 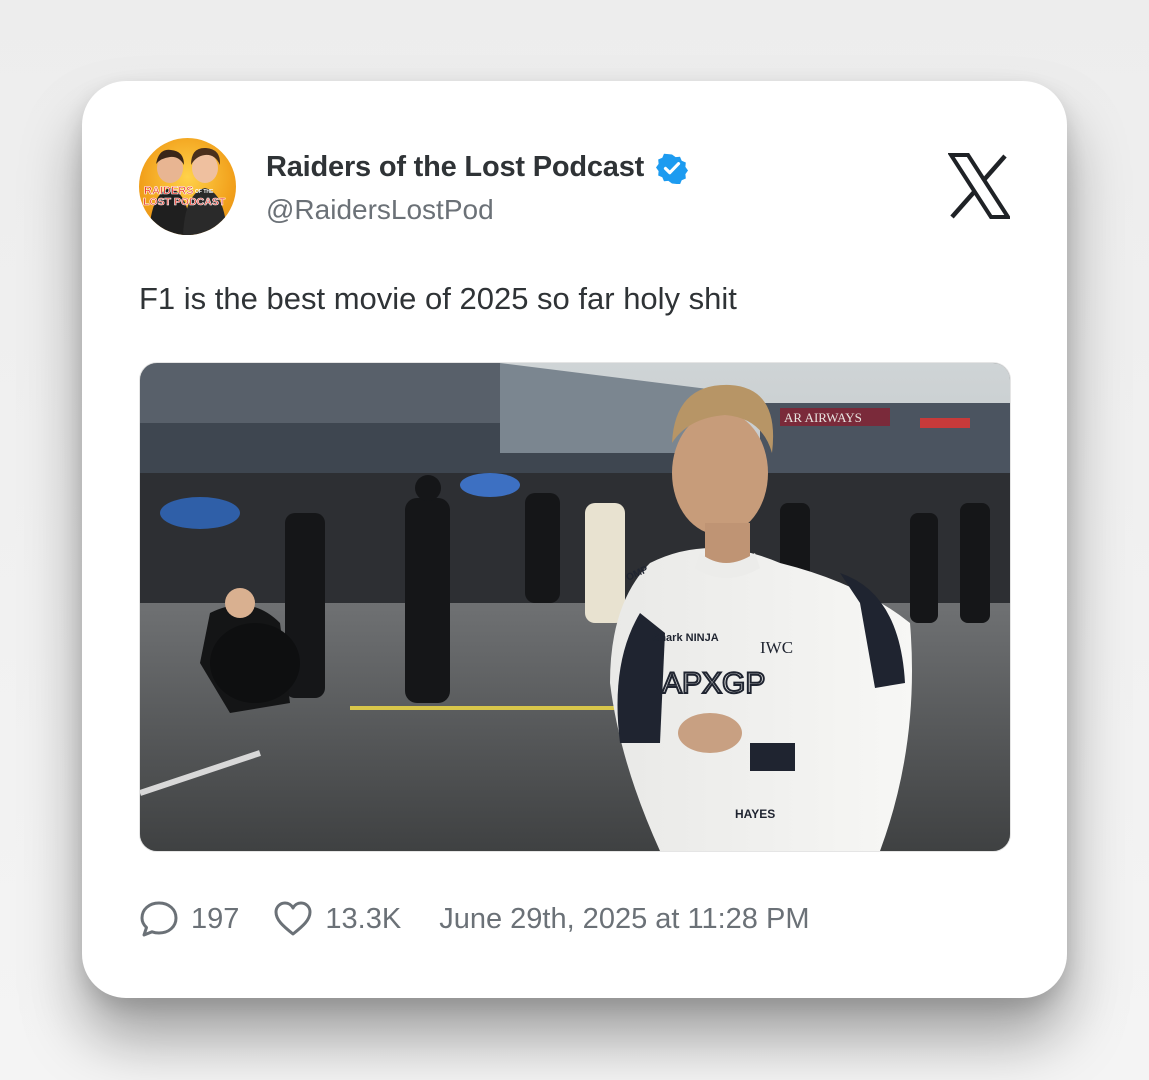 What do you see at coordinates (159, 919) in the screenshot?
I see `comment-icon` at bounding box center [159, 919].